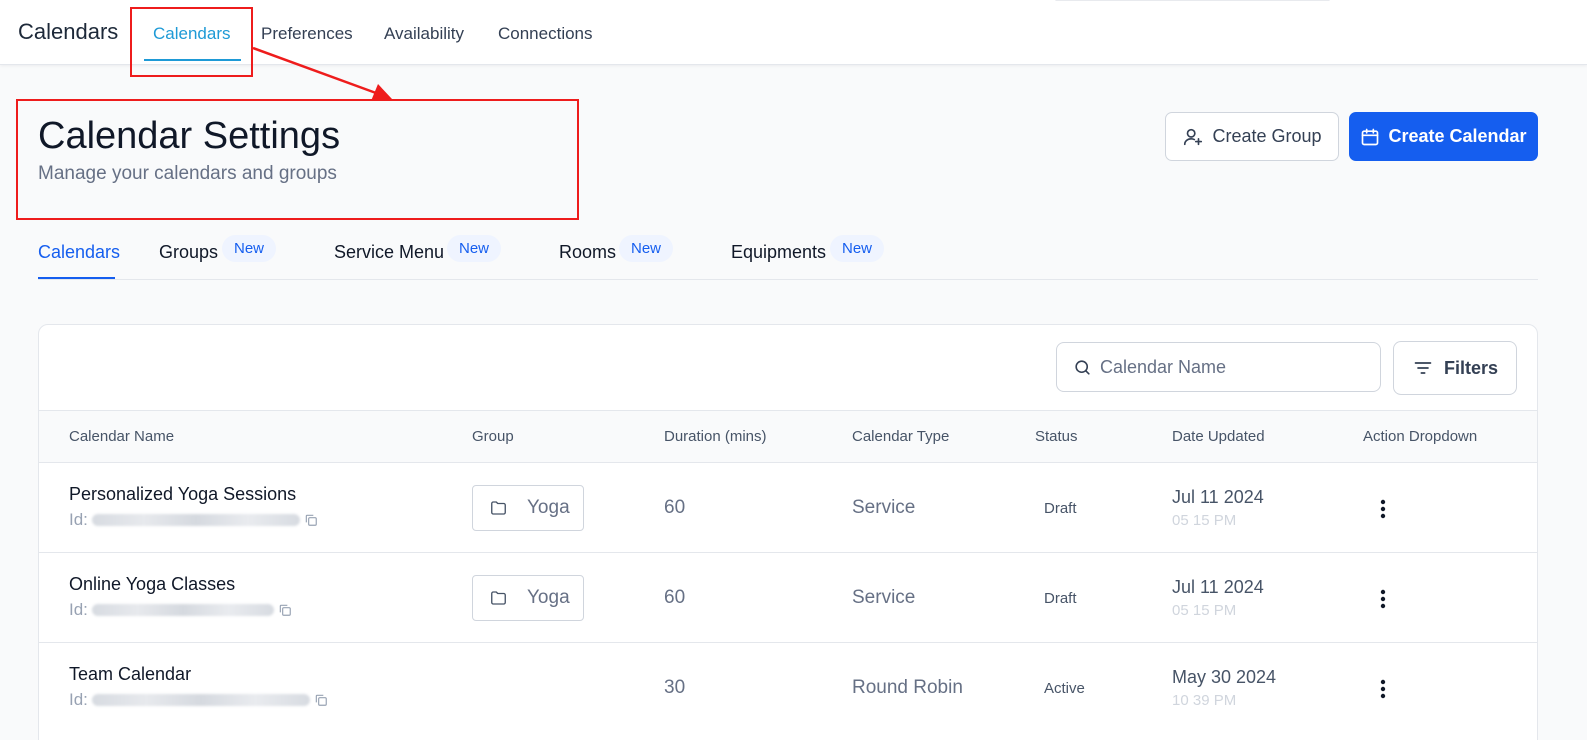  What do you see at coordinates (493, 436) in the screenshot?
I see `column-header-group: Group` at bounding box center [493, 436].